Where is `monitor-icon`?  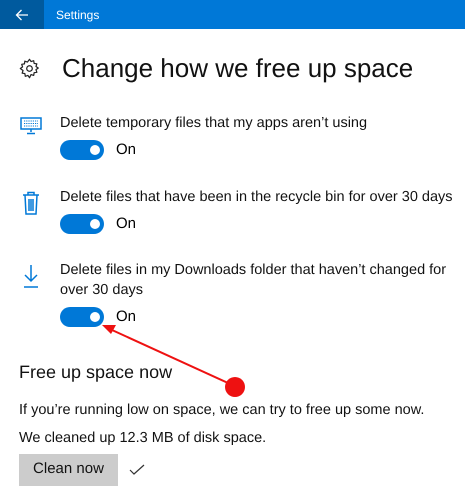 monitor-icon is located at coordinates (31, 126).